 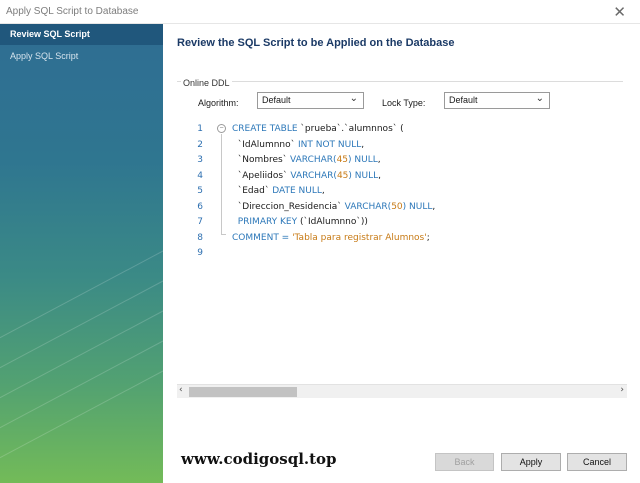 What do you see at coordinates (404, 103) in the screenshot?
I see `lock-type-label: Lock Type:` at bounding box center [404, 103].